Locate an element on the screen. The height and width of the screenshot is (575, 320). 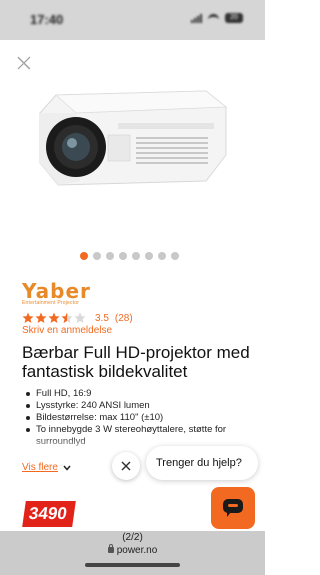
chevron-down-icon is located at coordinates (67, 468).